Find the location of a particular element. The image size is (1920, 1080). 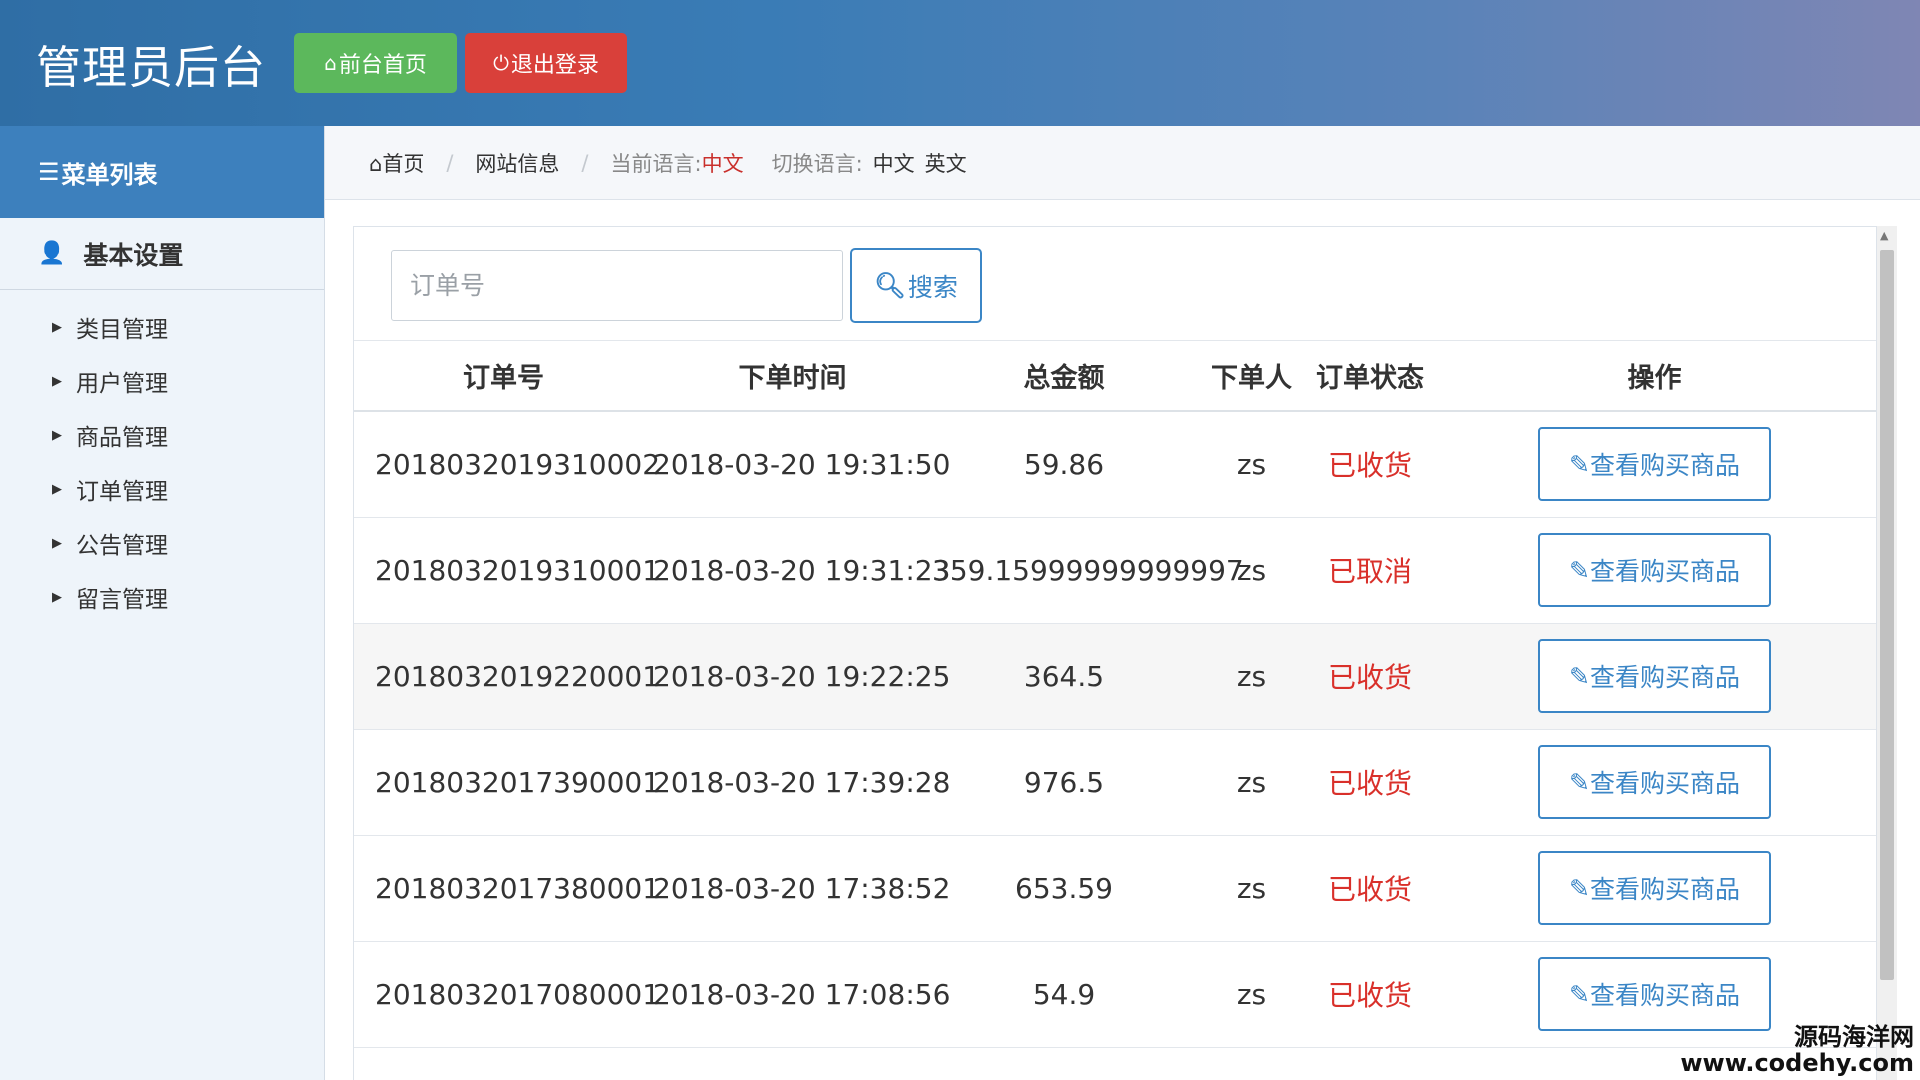

logout-button-label: 退出登录 is located at coordinates (554, 65).